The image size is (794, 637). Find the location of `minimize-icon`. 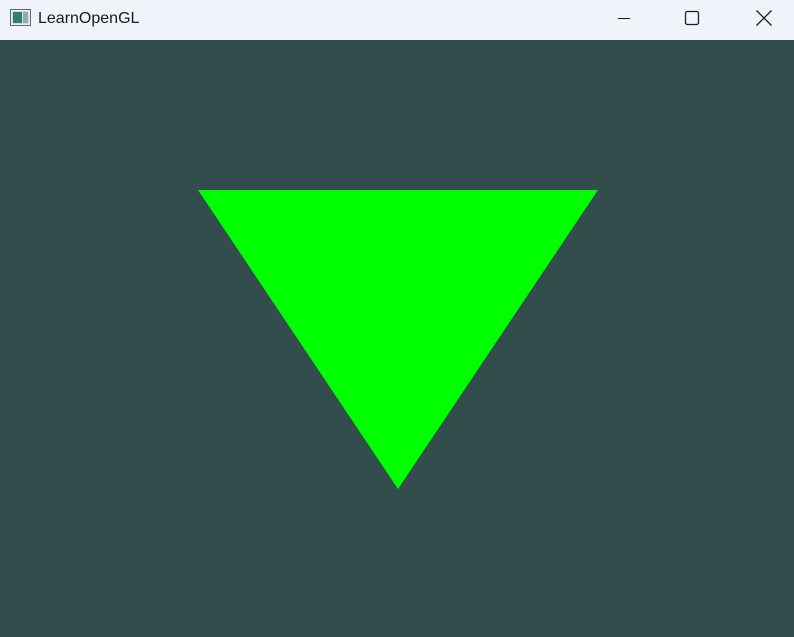

minimize-icon is located at coordinates (624, 20).